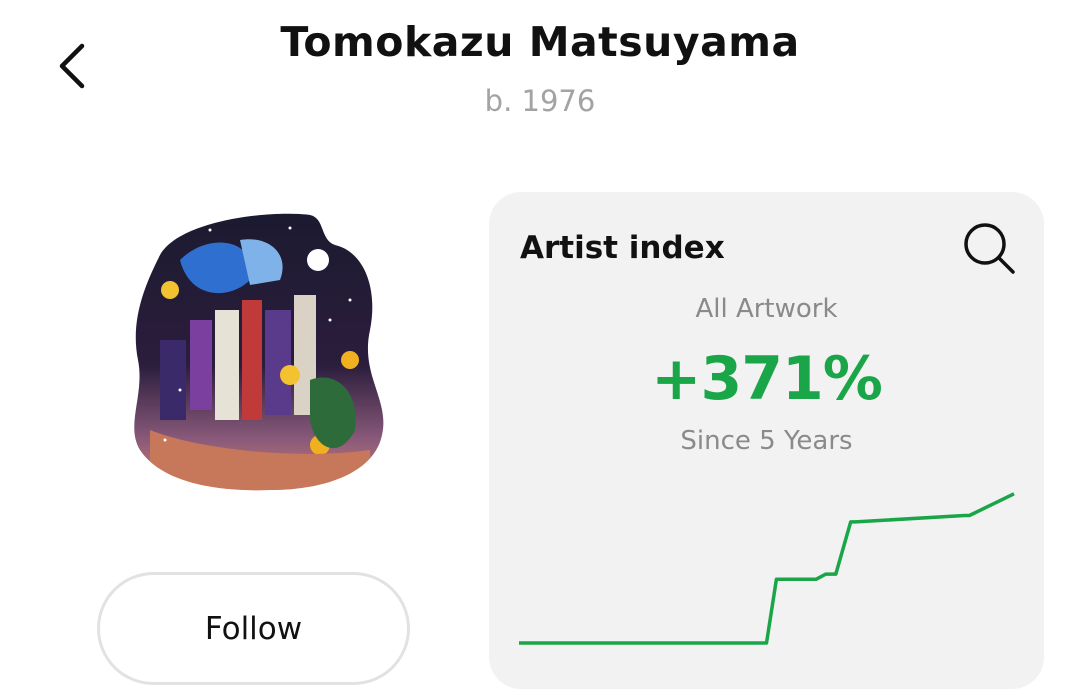 The width and height of the screenshot is (1080, 695). I want to click on search-button, so click(989, 248).